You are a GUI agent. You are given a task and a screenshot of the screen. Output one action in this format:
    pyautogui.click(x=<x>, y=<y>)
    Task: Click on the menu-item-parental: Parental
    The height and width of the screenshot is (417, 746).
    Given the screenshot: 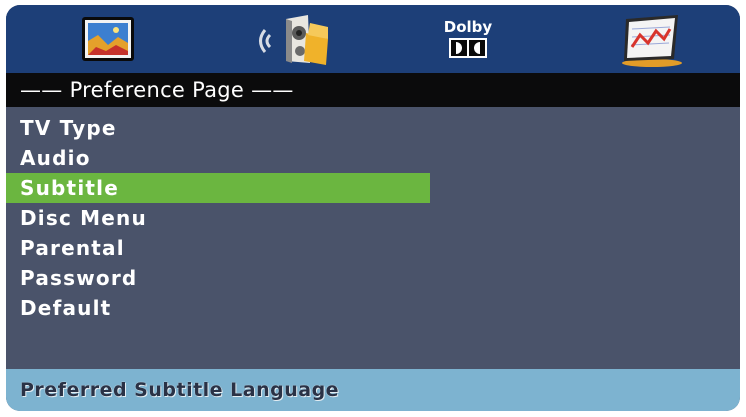 What is the action you would take?
    pyautogui.click(x=218, y=248)
    